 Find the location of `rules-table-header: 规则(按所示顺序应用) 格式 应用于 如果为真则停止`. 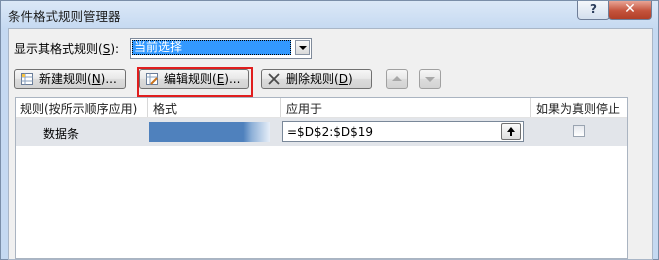

rules-table-header: 规则(按所示顺序应用) 格式 应用于 如果为真则停止 is located at coordinates (321, 108).